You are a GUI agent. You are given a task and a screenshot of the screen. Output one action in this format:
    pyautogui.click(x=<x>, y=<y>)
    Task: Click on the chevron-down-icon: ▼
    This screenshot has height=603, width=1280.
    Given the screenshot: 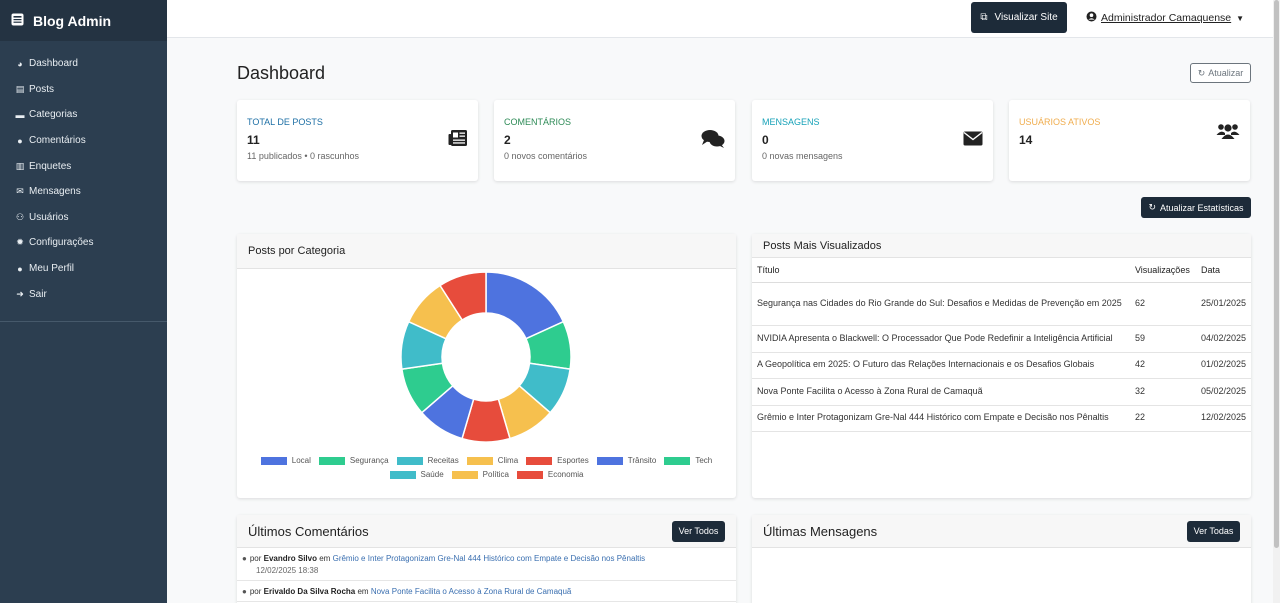 What is the action you would take?
    pyautogui.click(x=1240, y=18)
    